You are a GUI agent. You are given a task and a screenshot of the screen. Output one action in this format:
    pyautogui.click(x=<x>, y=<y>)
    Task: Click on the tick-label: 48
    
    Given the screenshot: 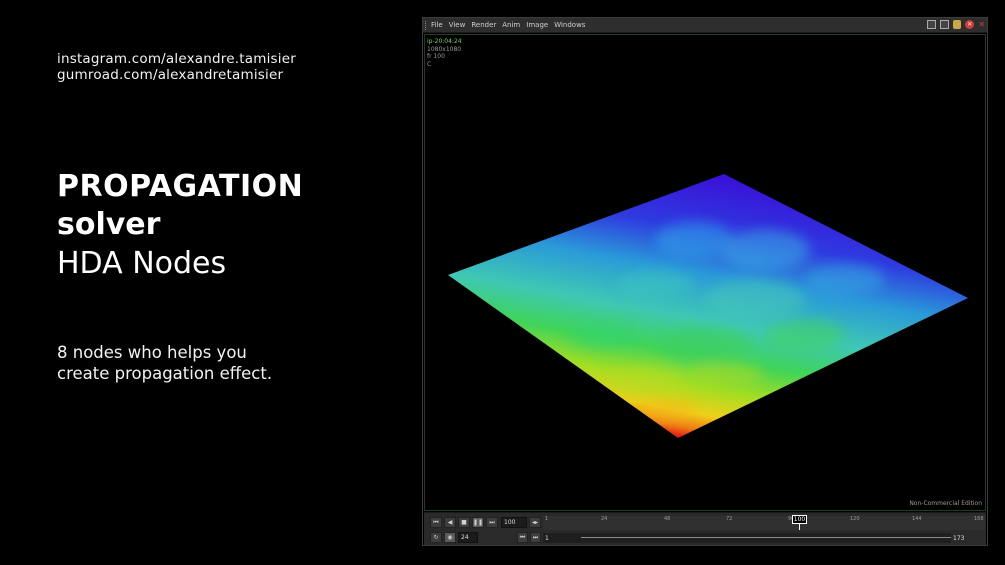 What is the action you would take?
    pyautogui.click(x=667, y=519)
    